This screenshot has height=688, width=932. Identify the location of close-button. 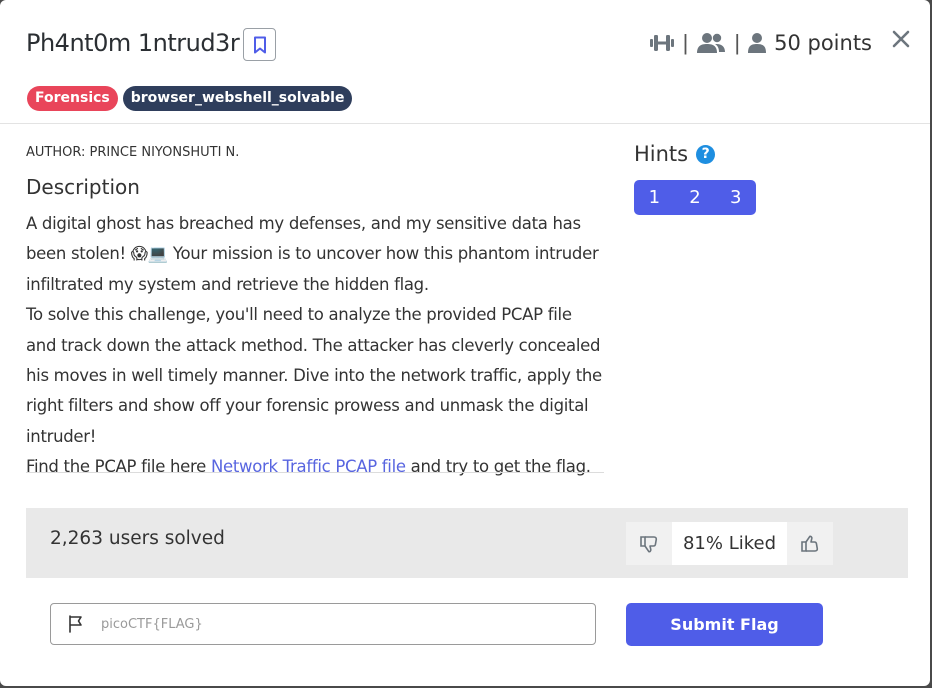
(901, 39).